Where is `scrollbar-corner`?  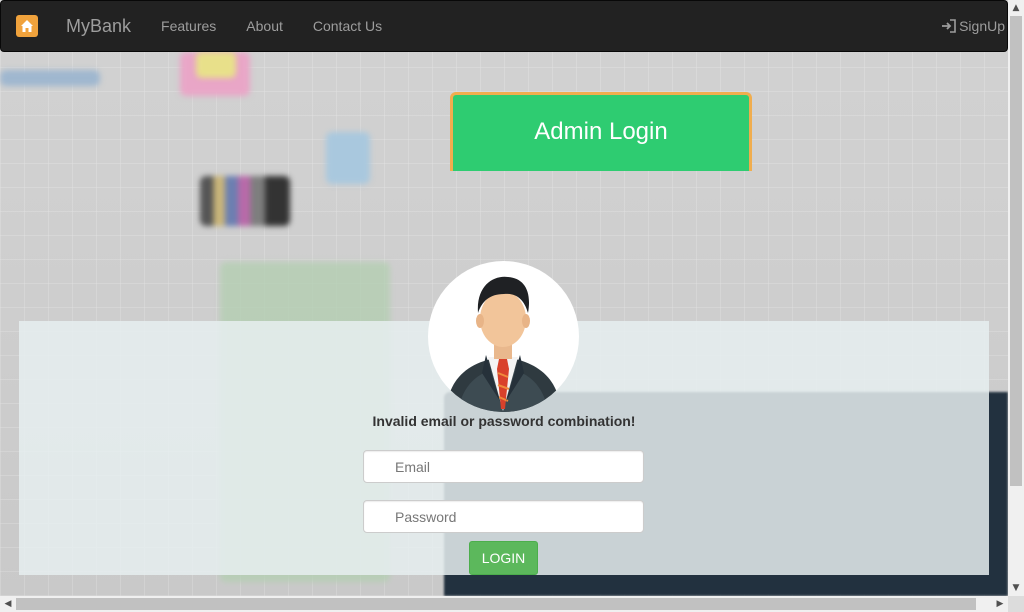
scrollbar-corner is located at coordinates (1016, 604).